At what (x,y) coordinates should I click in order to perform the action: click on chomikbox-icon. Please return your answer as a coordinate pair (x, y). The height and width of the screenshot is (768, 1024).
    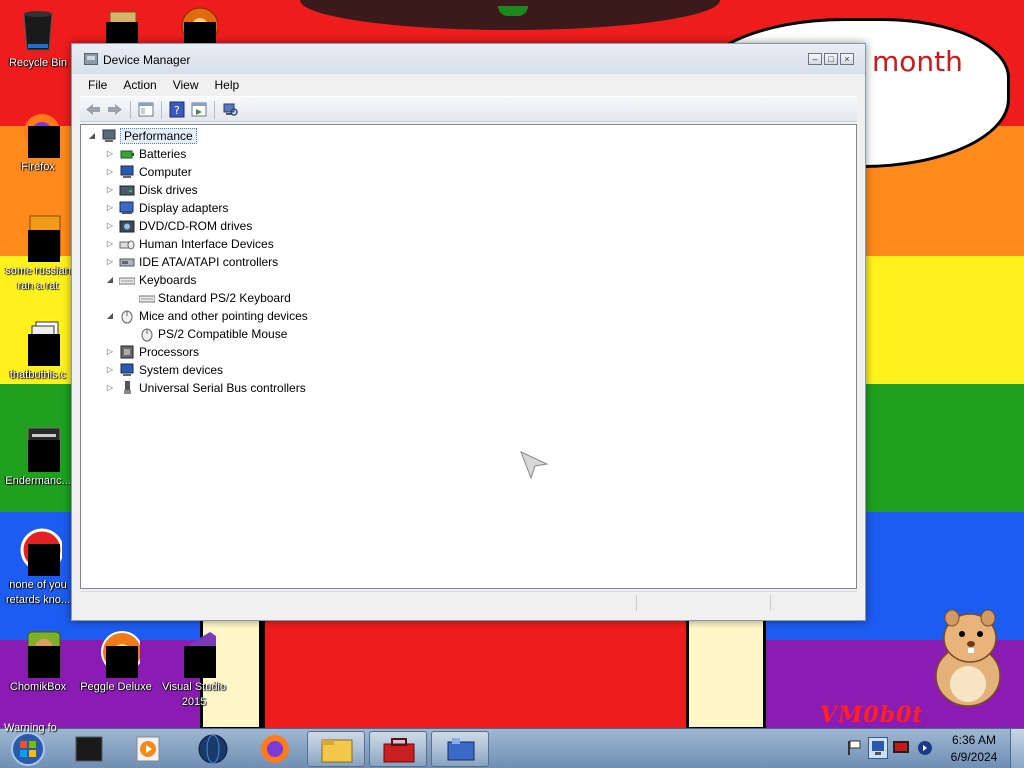
    Looking at the image, I should click on (38, 654).